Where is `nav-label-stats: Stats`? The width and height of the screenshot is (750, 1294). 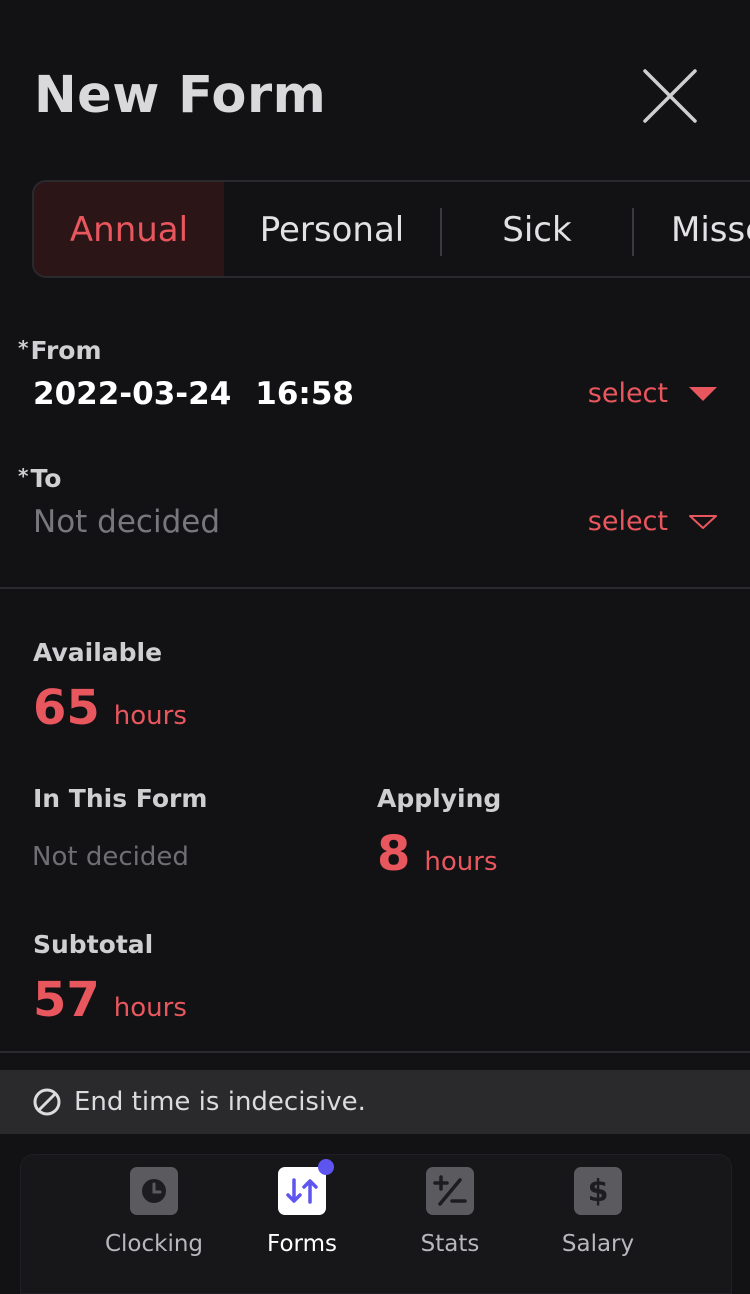 nav-label-stats: Stats is located at coordinates (450, 1244).